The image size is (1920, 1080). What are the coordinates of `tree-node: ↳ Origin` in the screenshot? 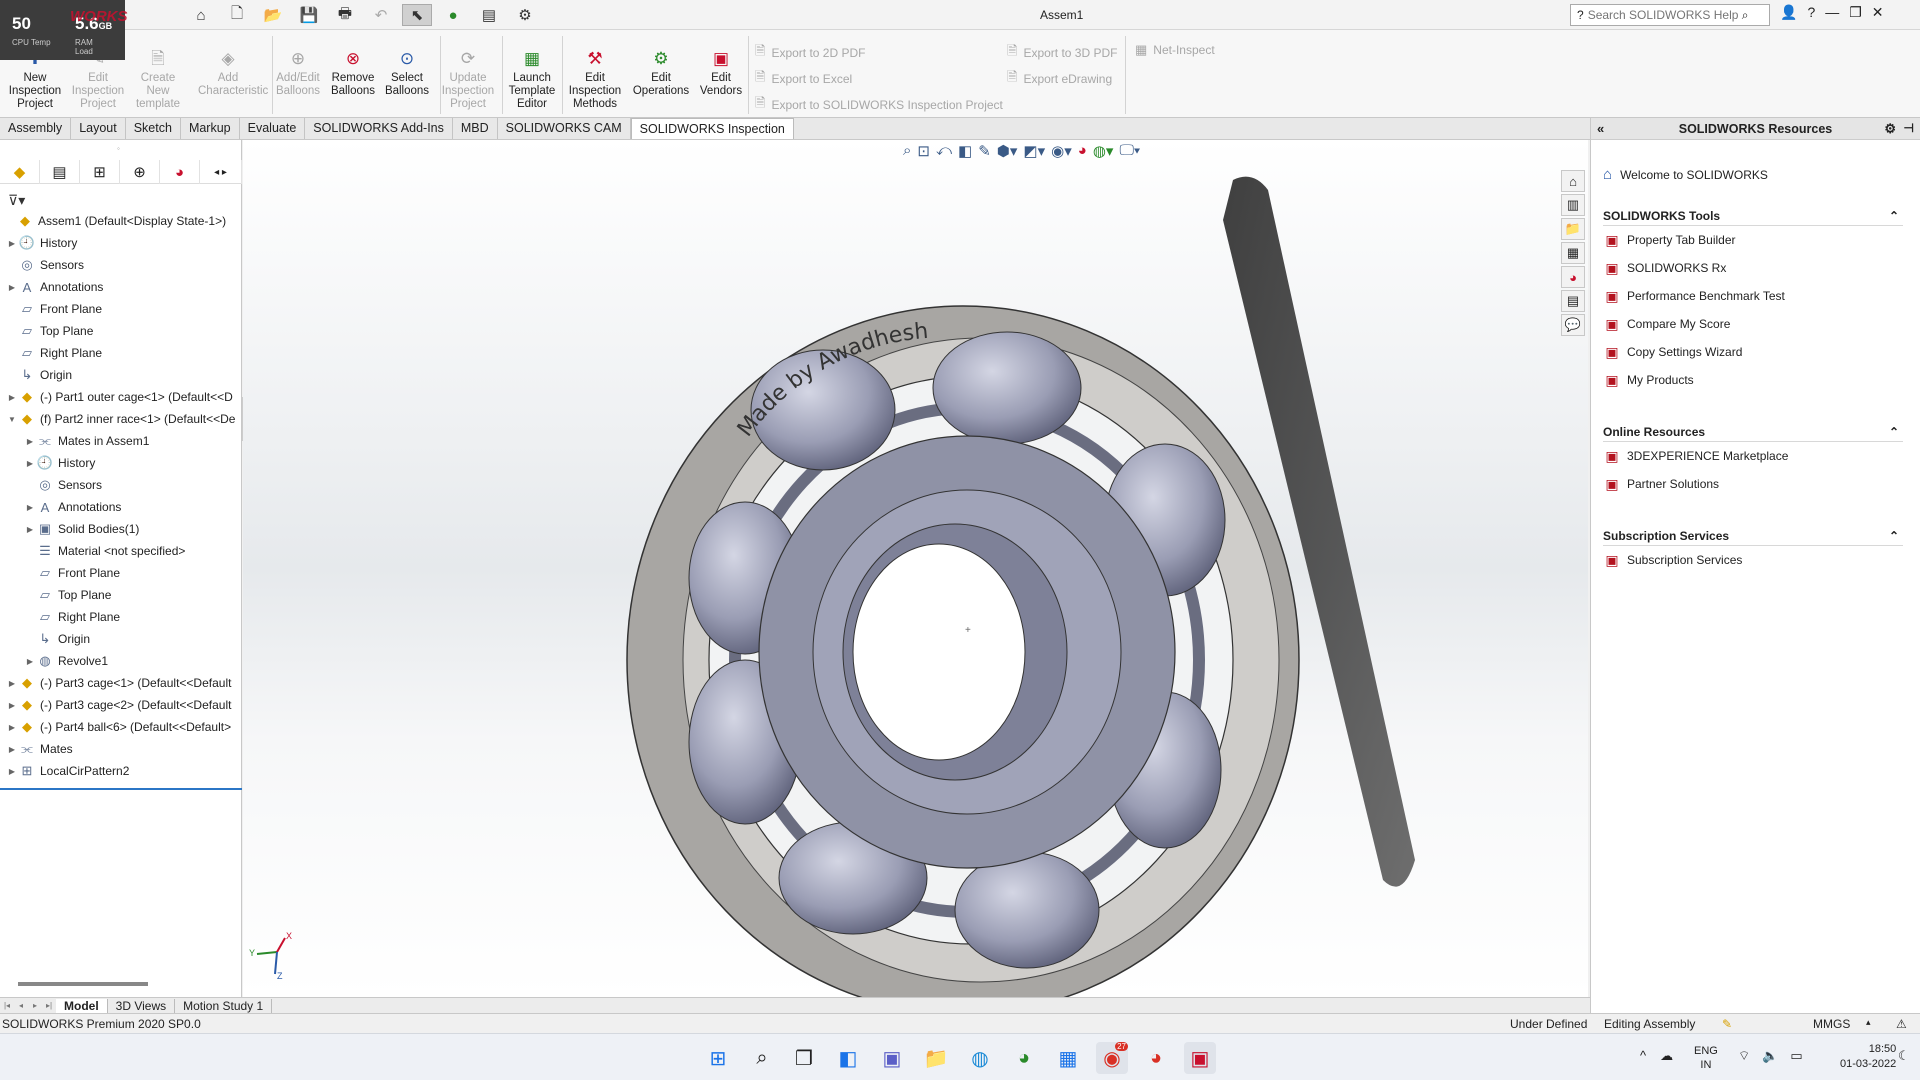 It's located at (121, 639).